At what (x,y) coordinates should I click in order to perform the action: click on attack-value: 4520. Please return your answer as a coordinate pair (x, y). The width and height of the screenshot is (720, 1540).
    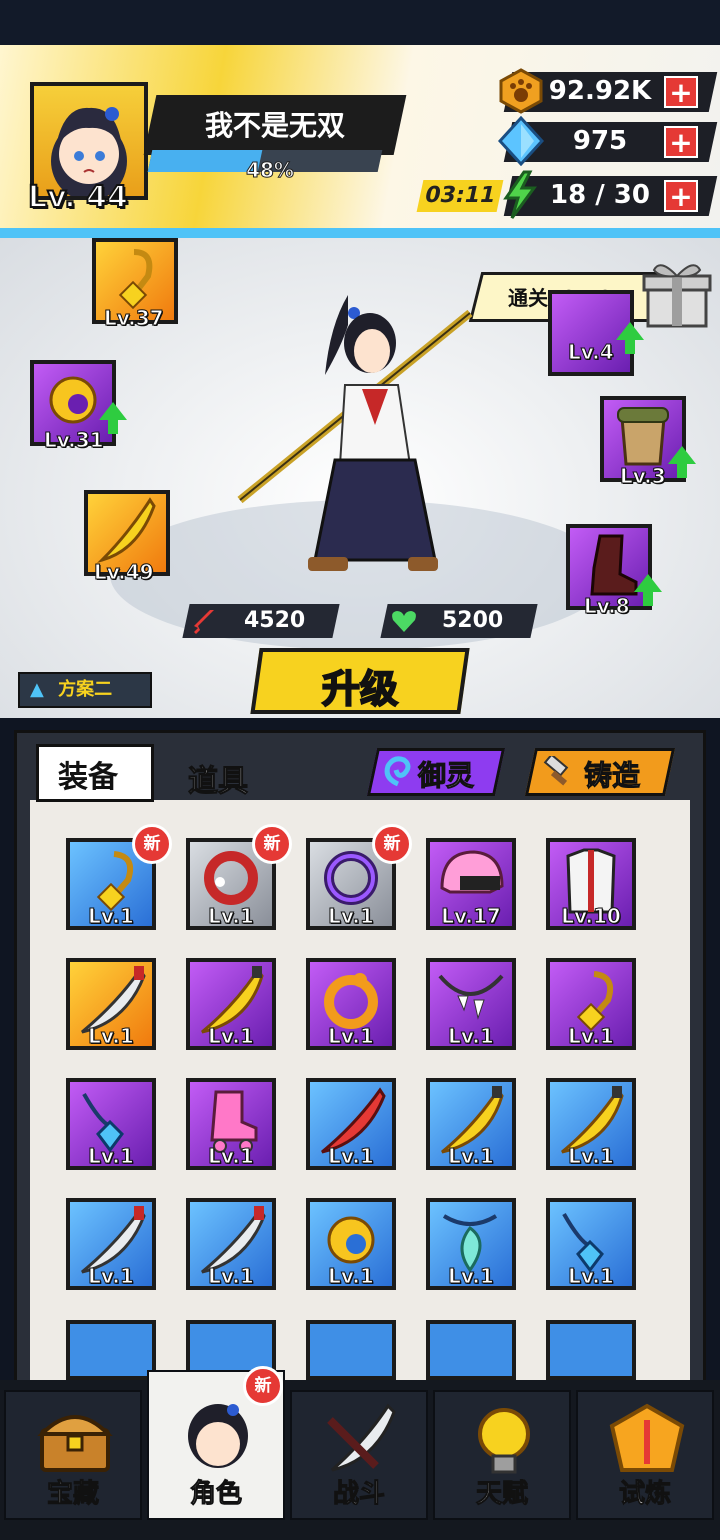
    Looking at the image, I should click on (275, 620).